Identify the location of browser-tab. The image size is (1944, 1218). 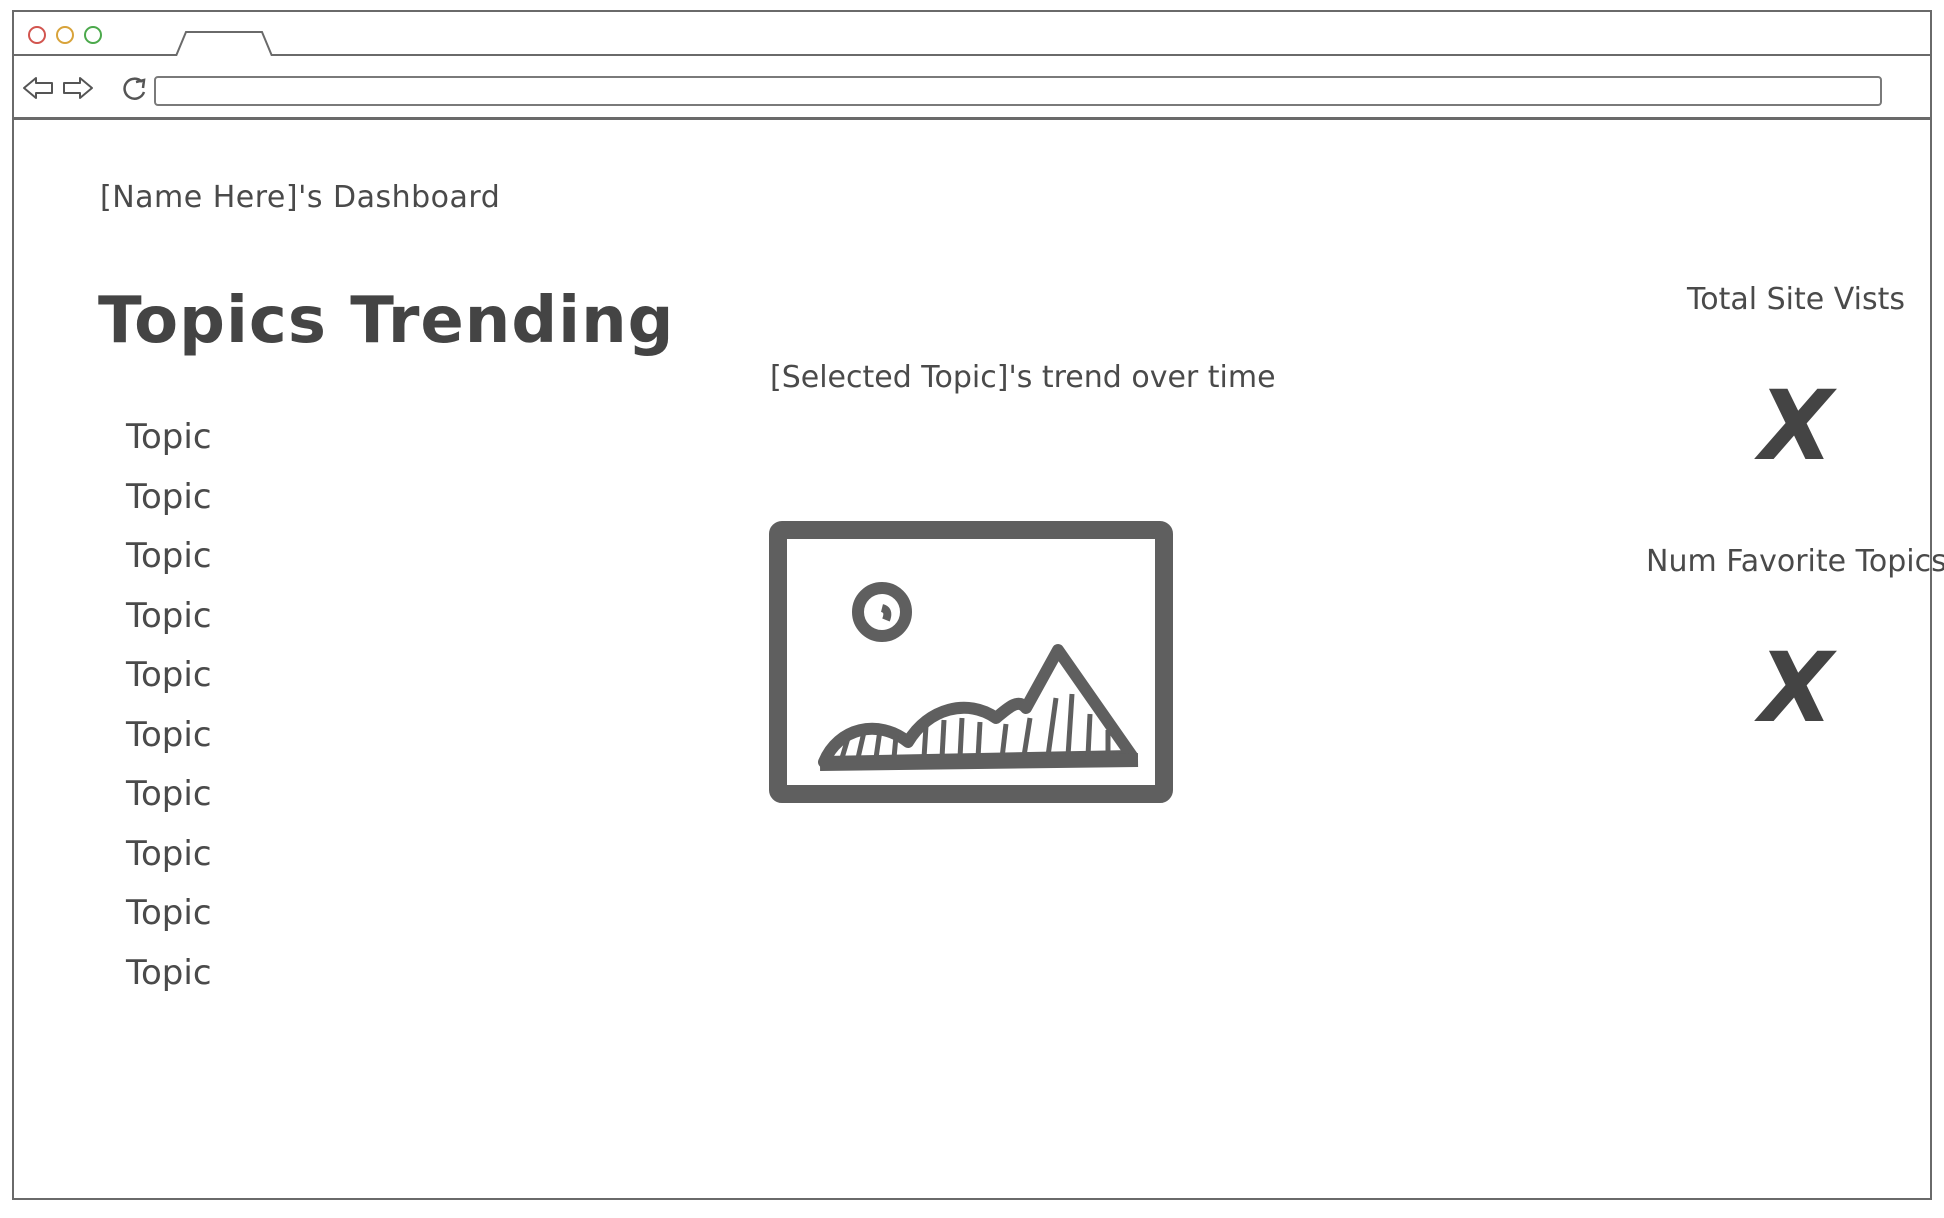
(224, 43).